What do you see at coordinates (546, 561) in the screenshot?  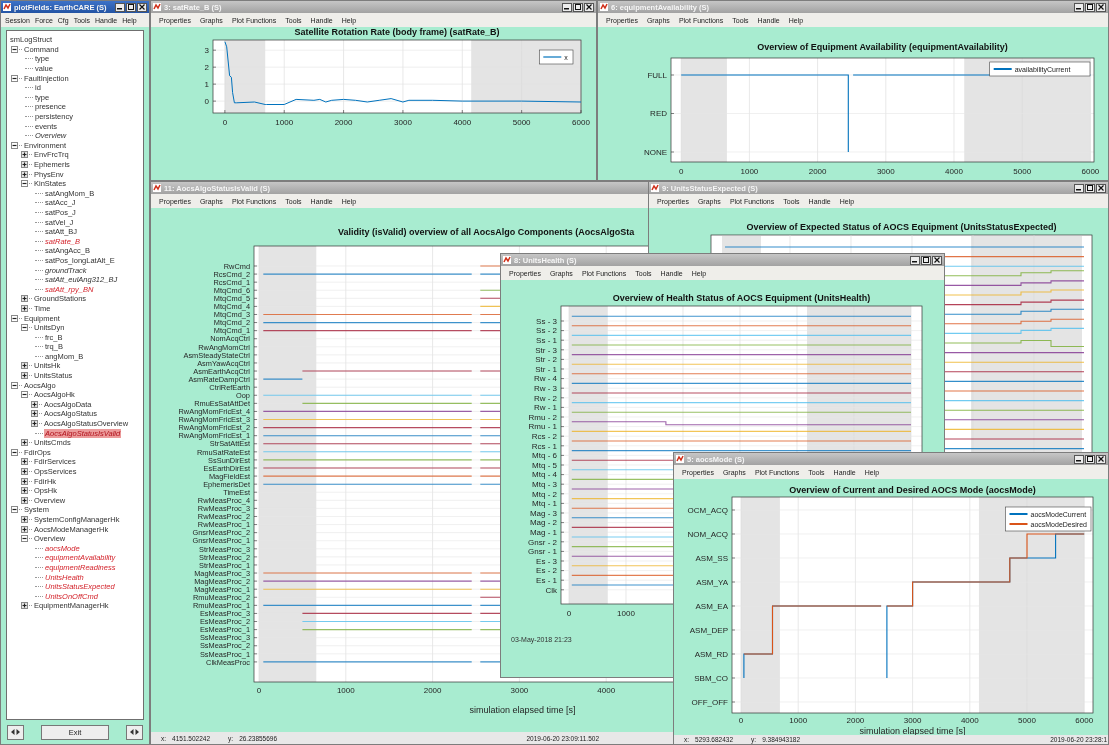 I see `axis-tick-label: Es - 3` at bounding box center [546, 561].